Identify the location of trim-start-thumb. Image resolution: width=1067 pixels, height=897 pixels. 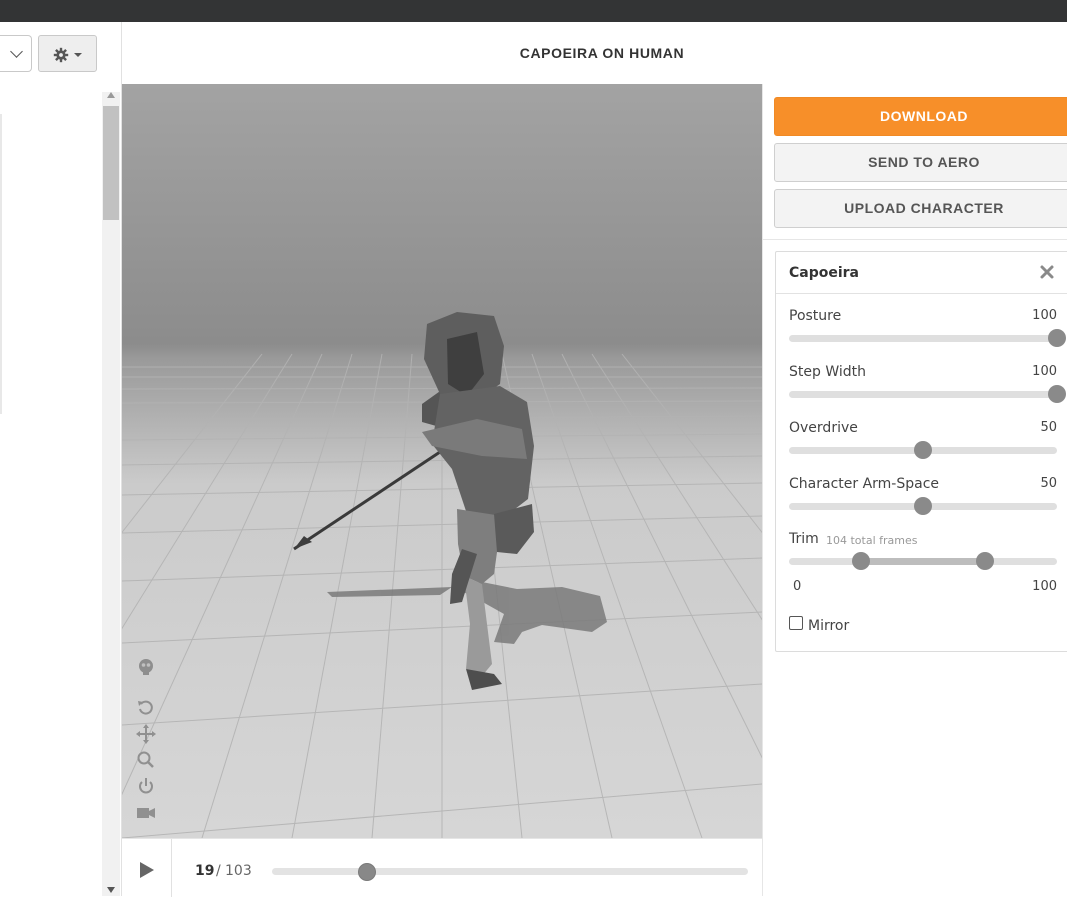
(861, 561).